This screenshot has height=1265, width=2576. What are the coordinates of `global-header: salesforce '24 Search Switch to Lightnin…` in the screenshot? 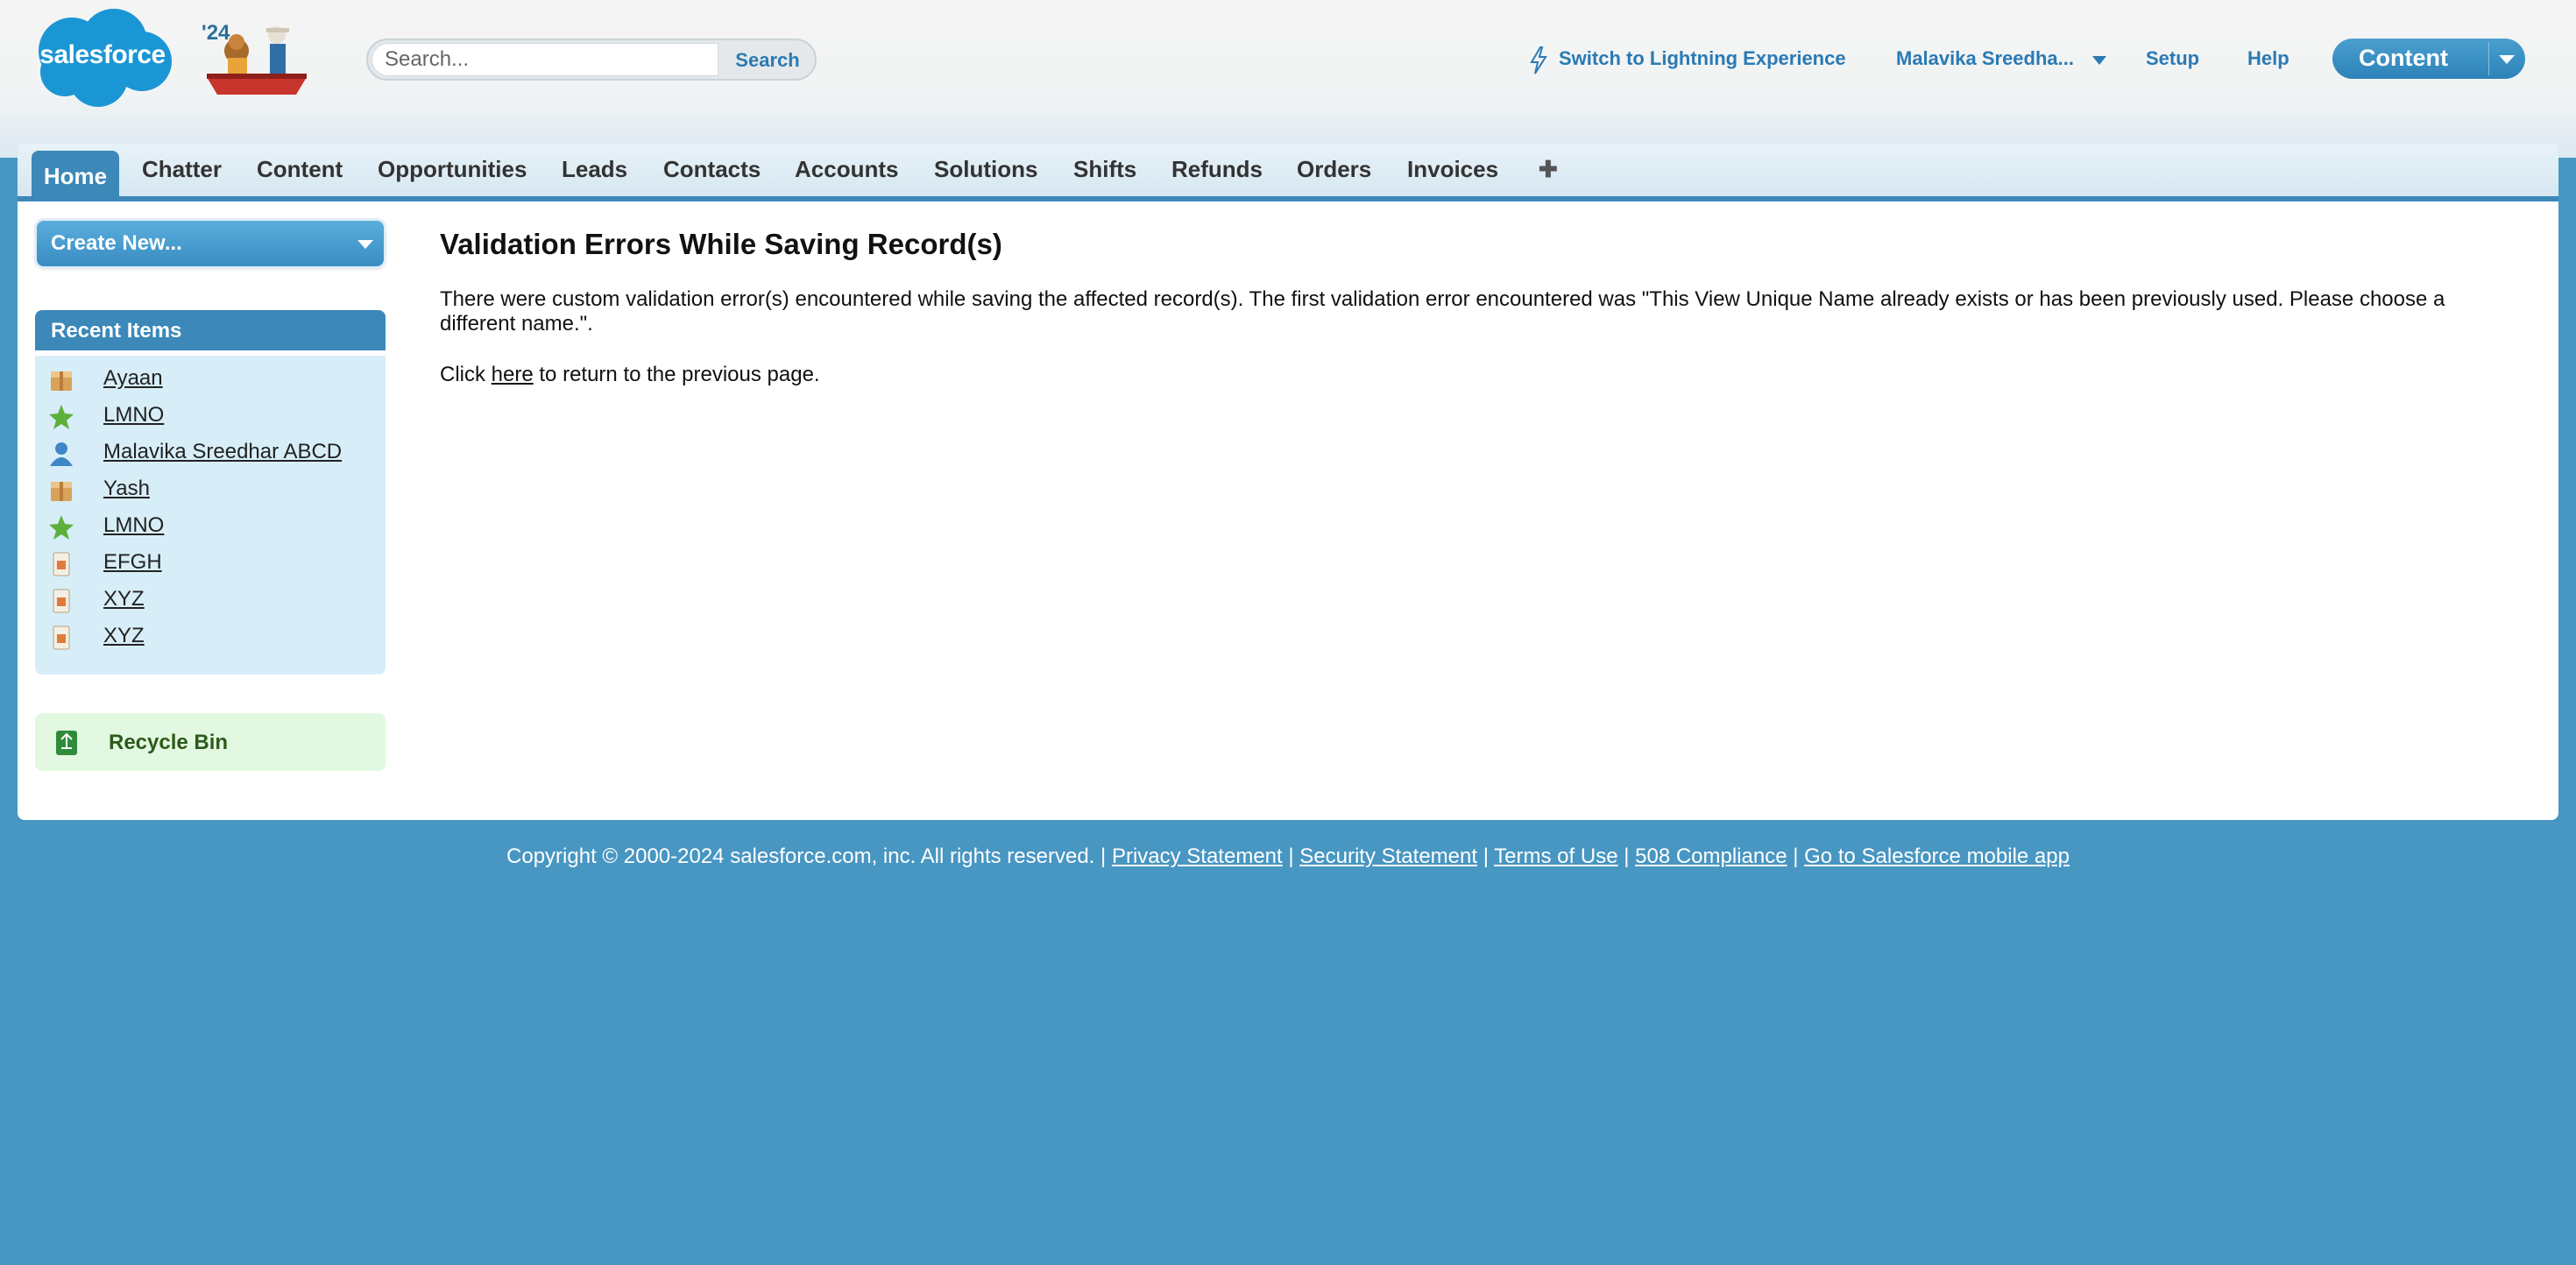 It's located at (1288, 79).